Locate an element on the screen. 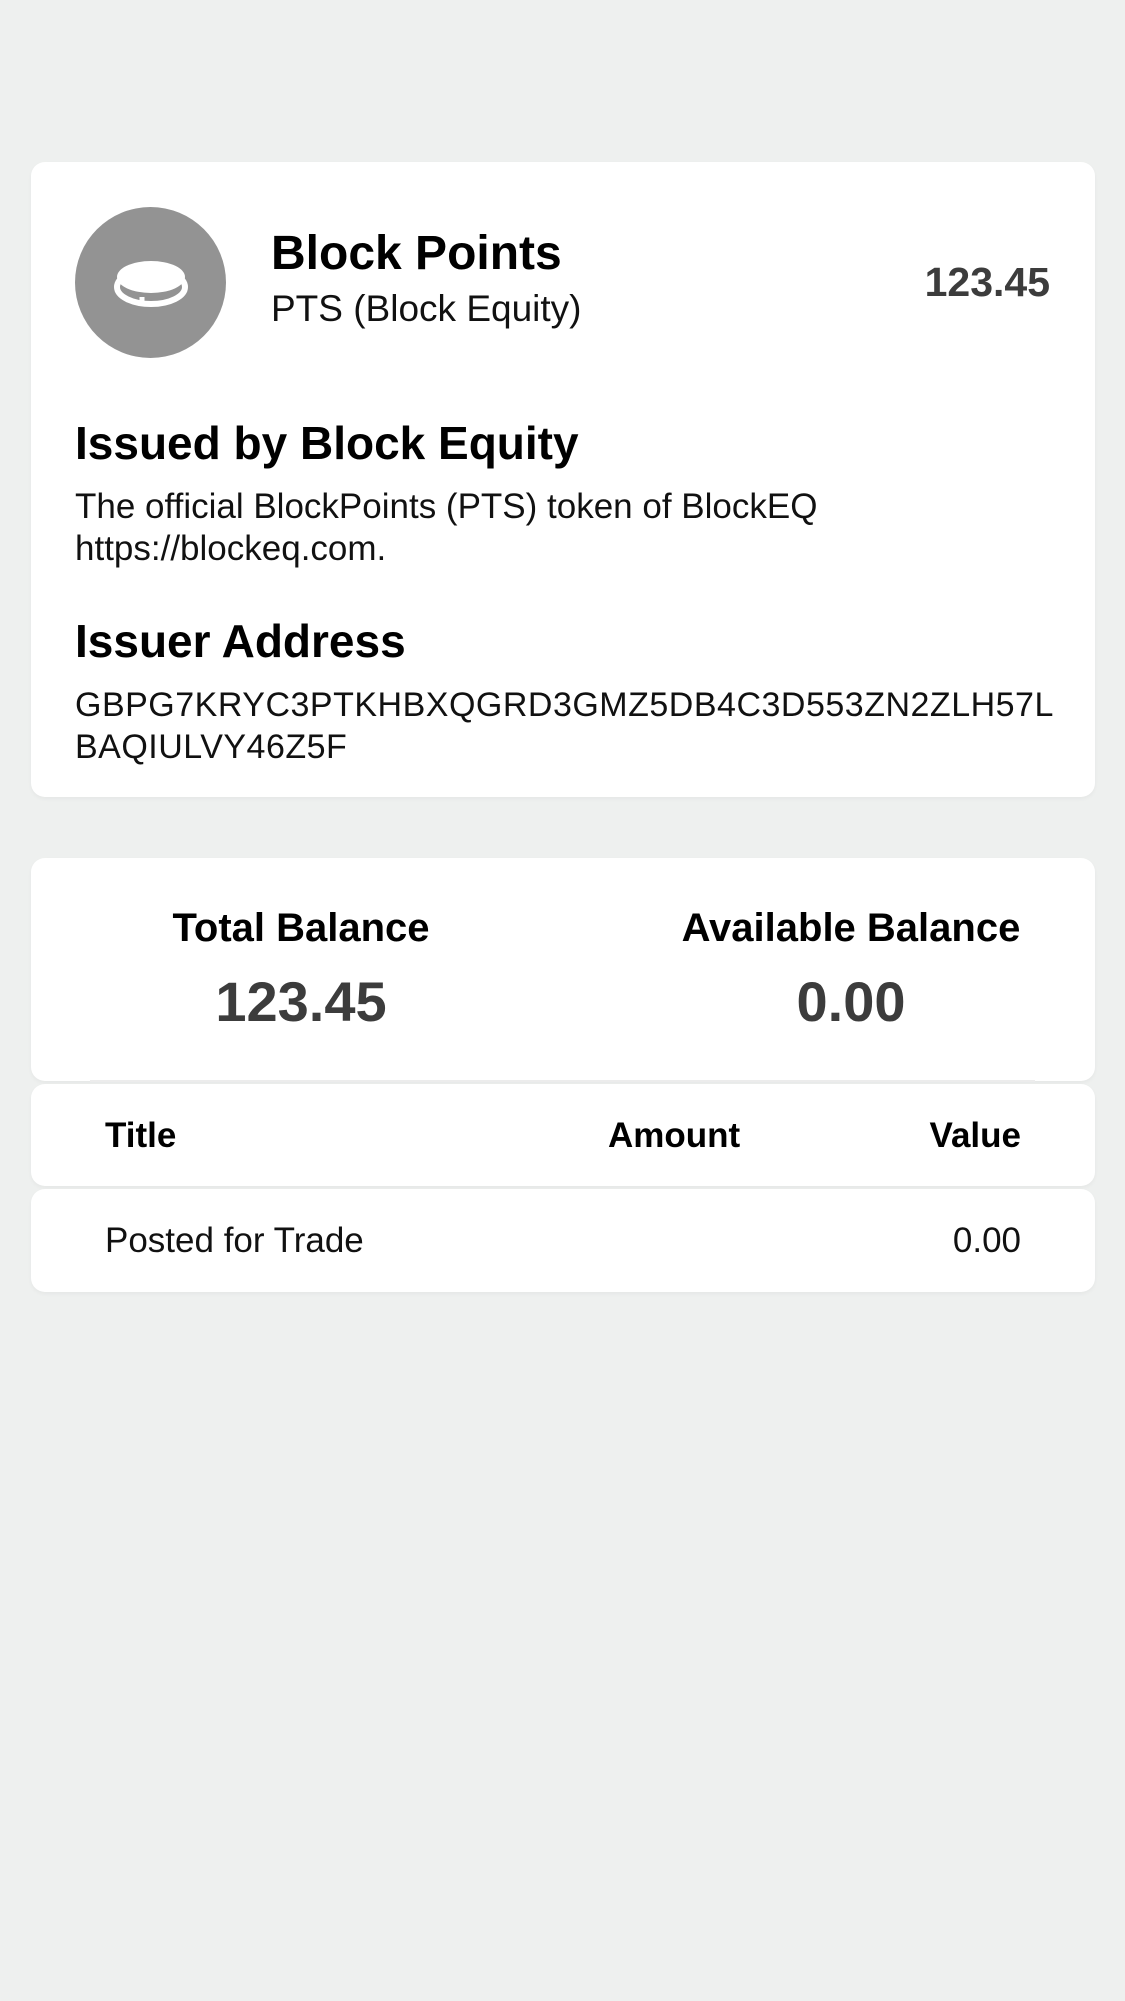 Image resolution: width=1125 pixels, height=2001 pixels. available-balance-label: Available Balance is located at coordinates (851, 928).